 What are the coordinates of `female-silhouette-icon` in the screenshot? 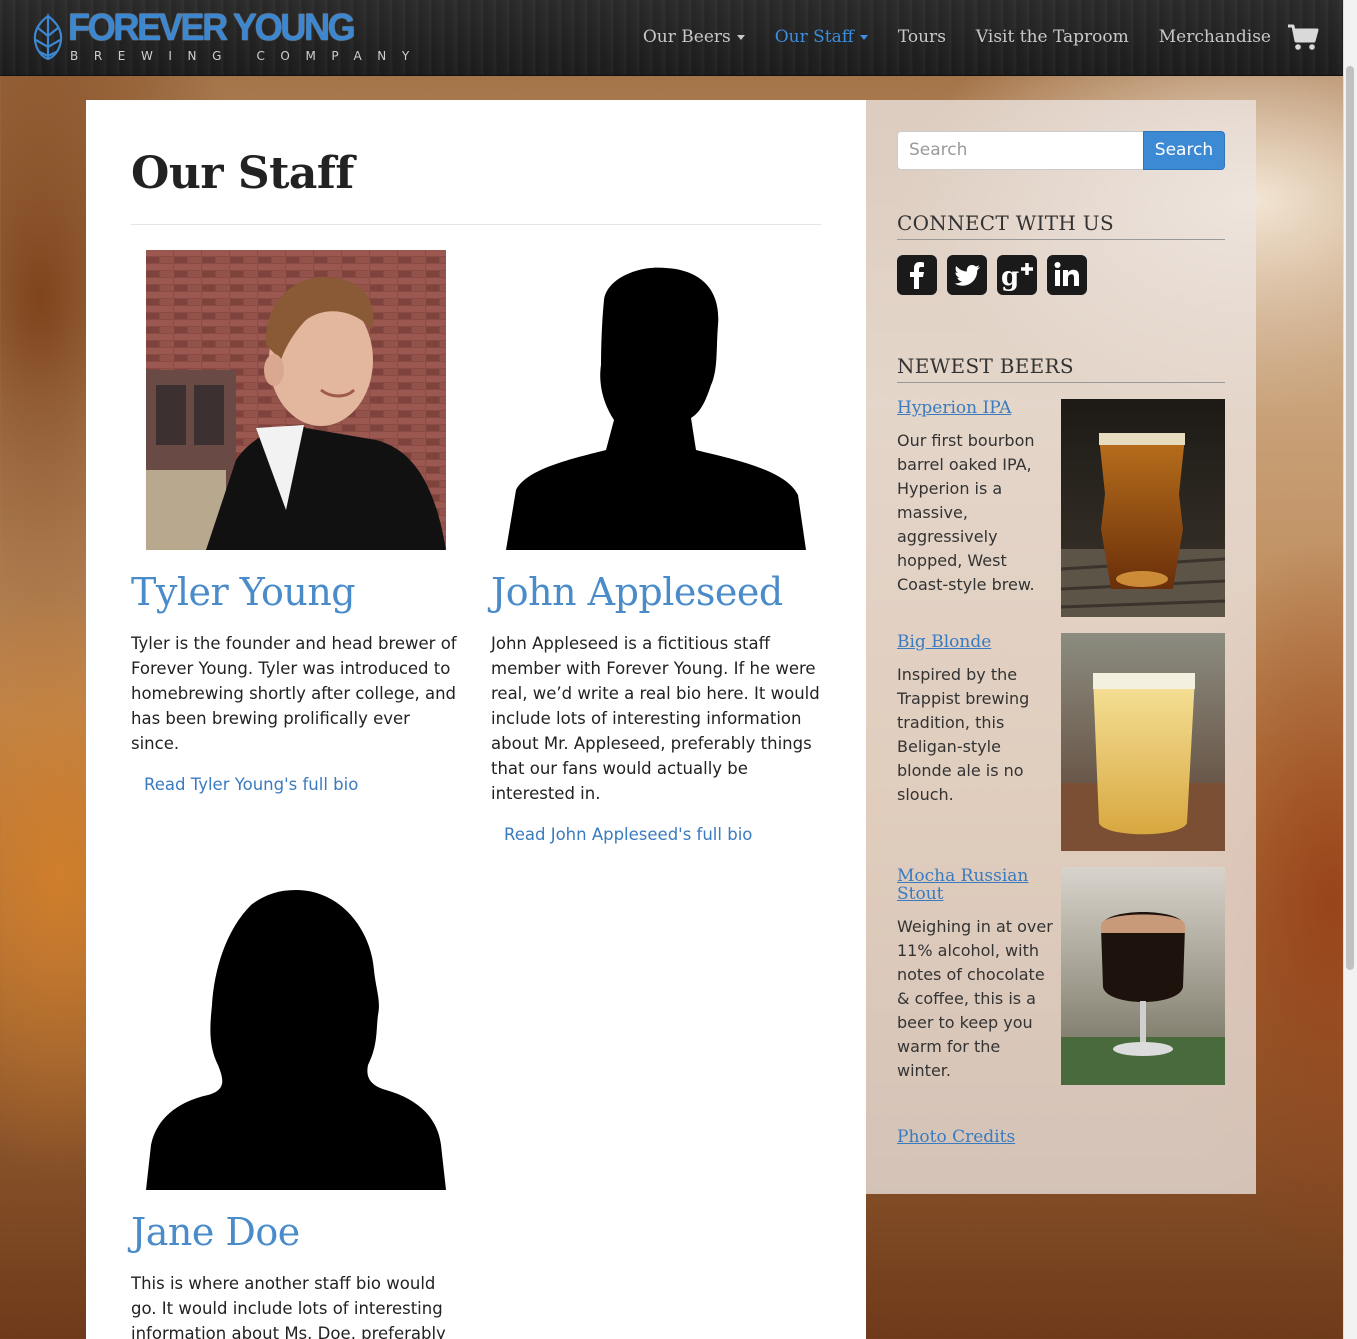 It's located at (296, 1040).